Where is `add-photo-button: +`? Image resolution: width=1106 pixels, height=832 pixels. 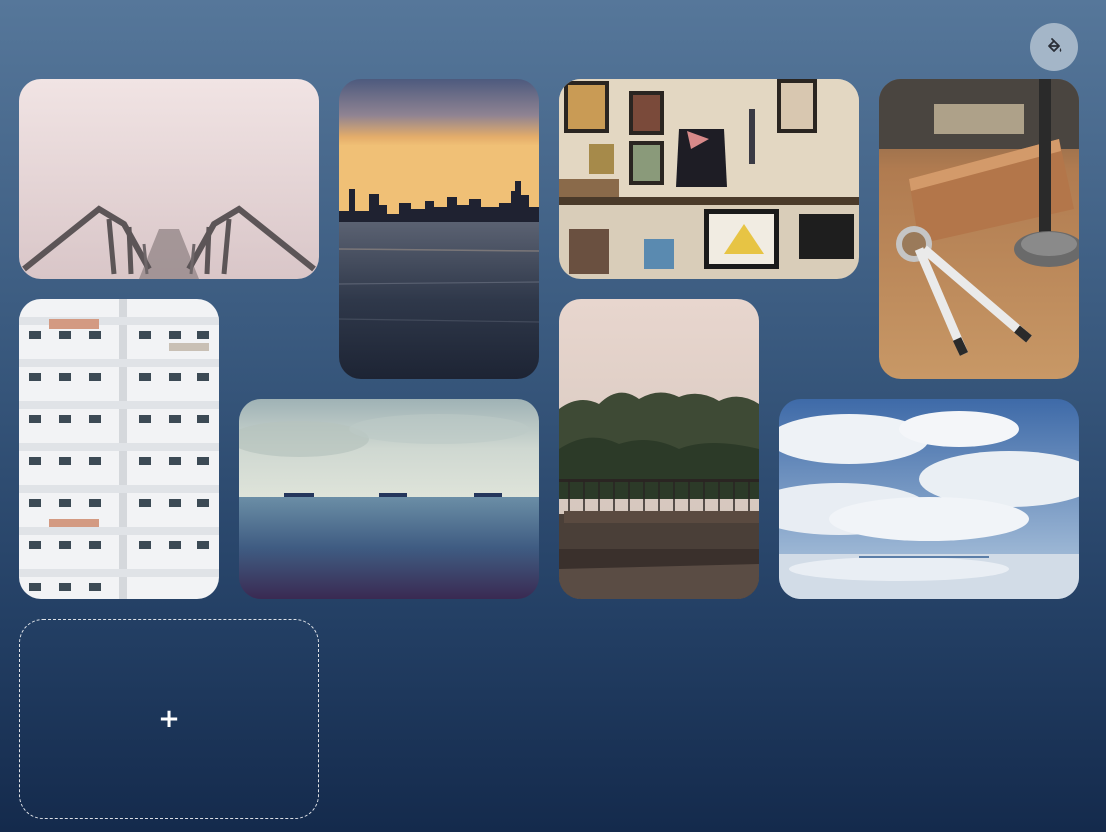 add-photo-button: + is located at coordinates (169, 719).